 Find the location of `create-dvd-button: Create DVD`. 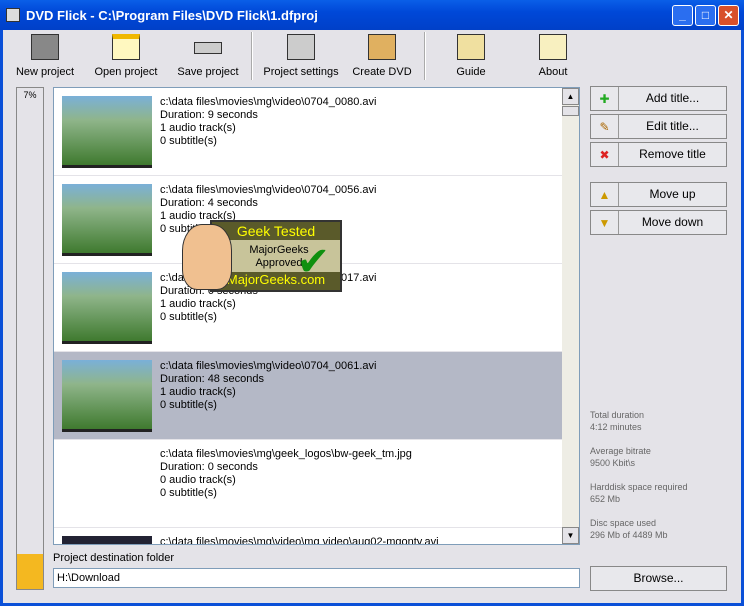

create-dvd-button: Create DVD is located at coordinates (382, 56).